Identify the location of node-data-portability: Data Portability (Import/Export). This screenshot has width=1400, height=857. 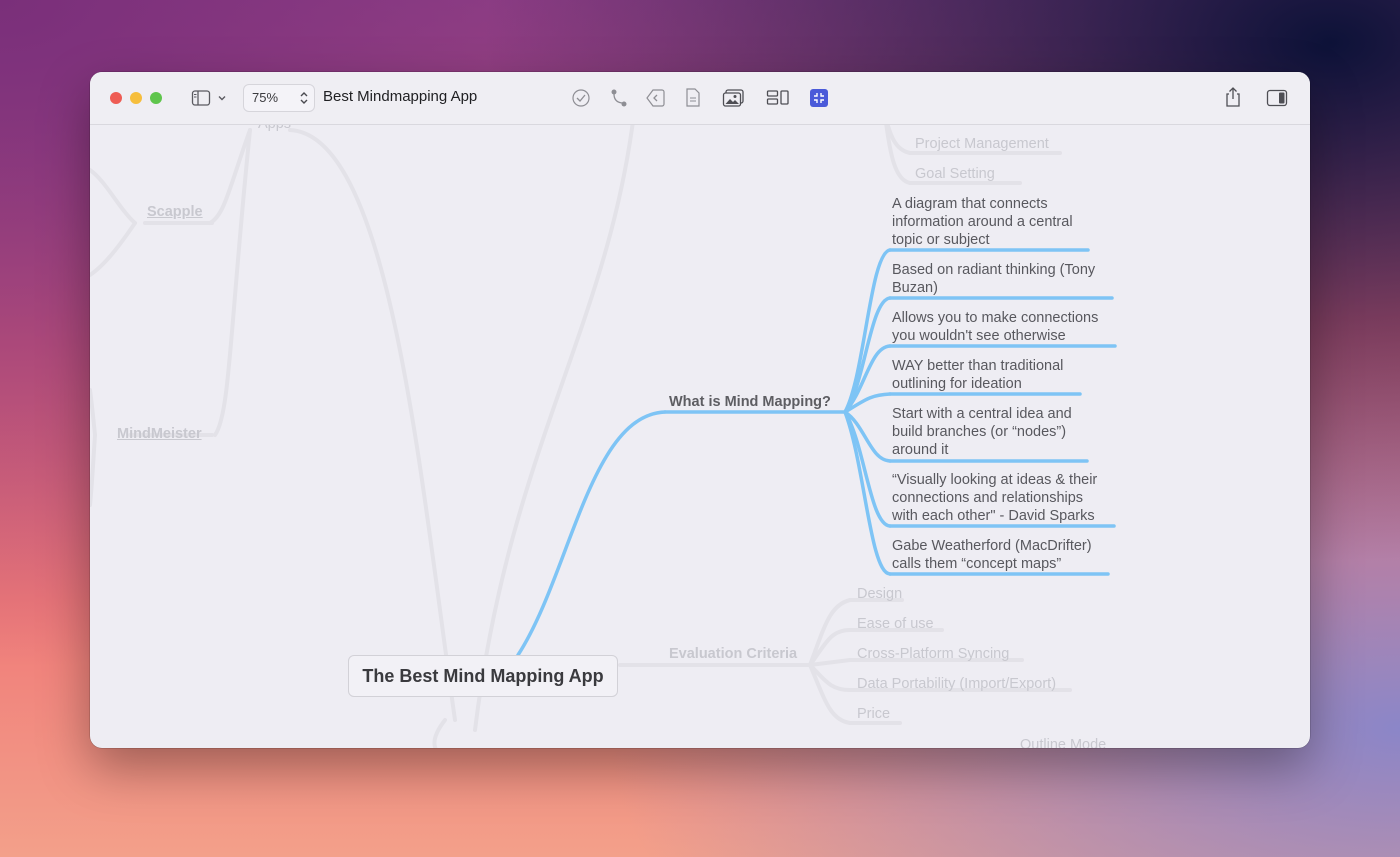
(956, 684).